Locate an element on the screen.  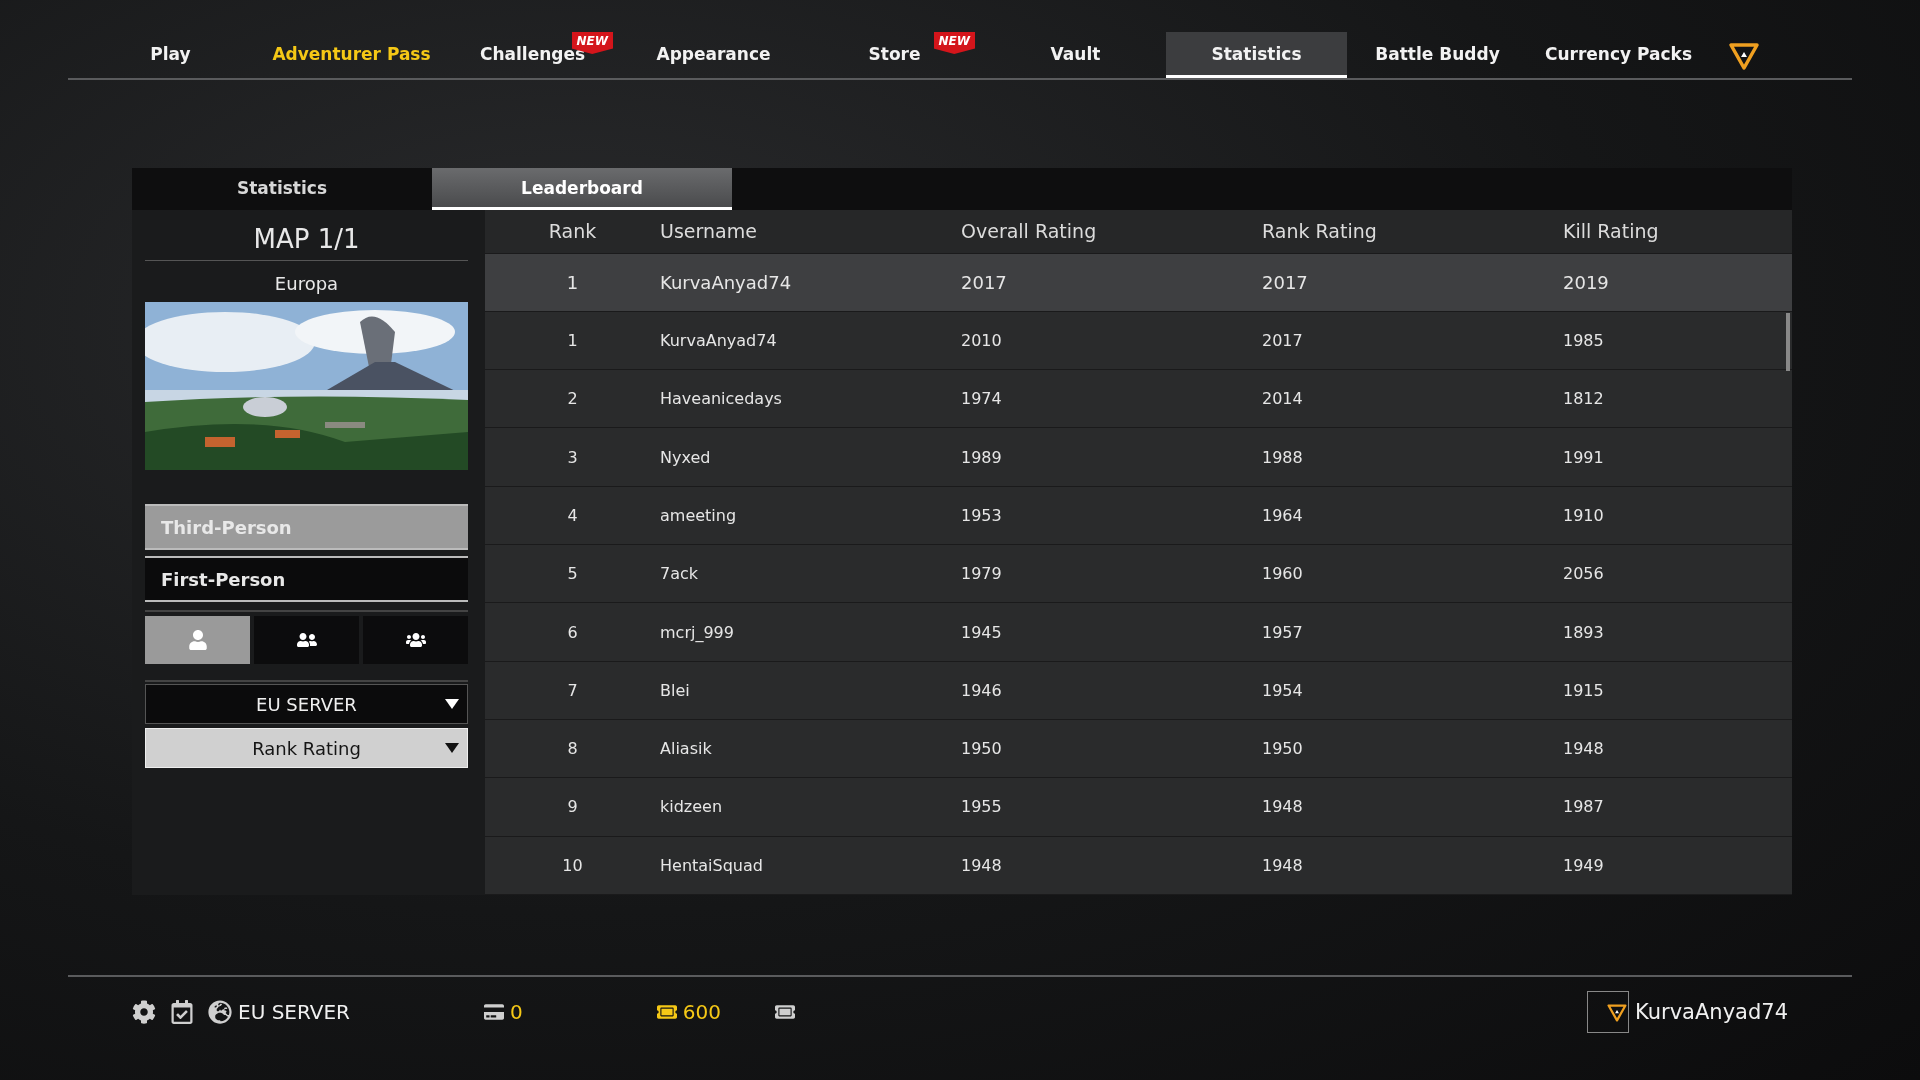
table-cell-text: 1893 is located at coordinates (1584, 632).